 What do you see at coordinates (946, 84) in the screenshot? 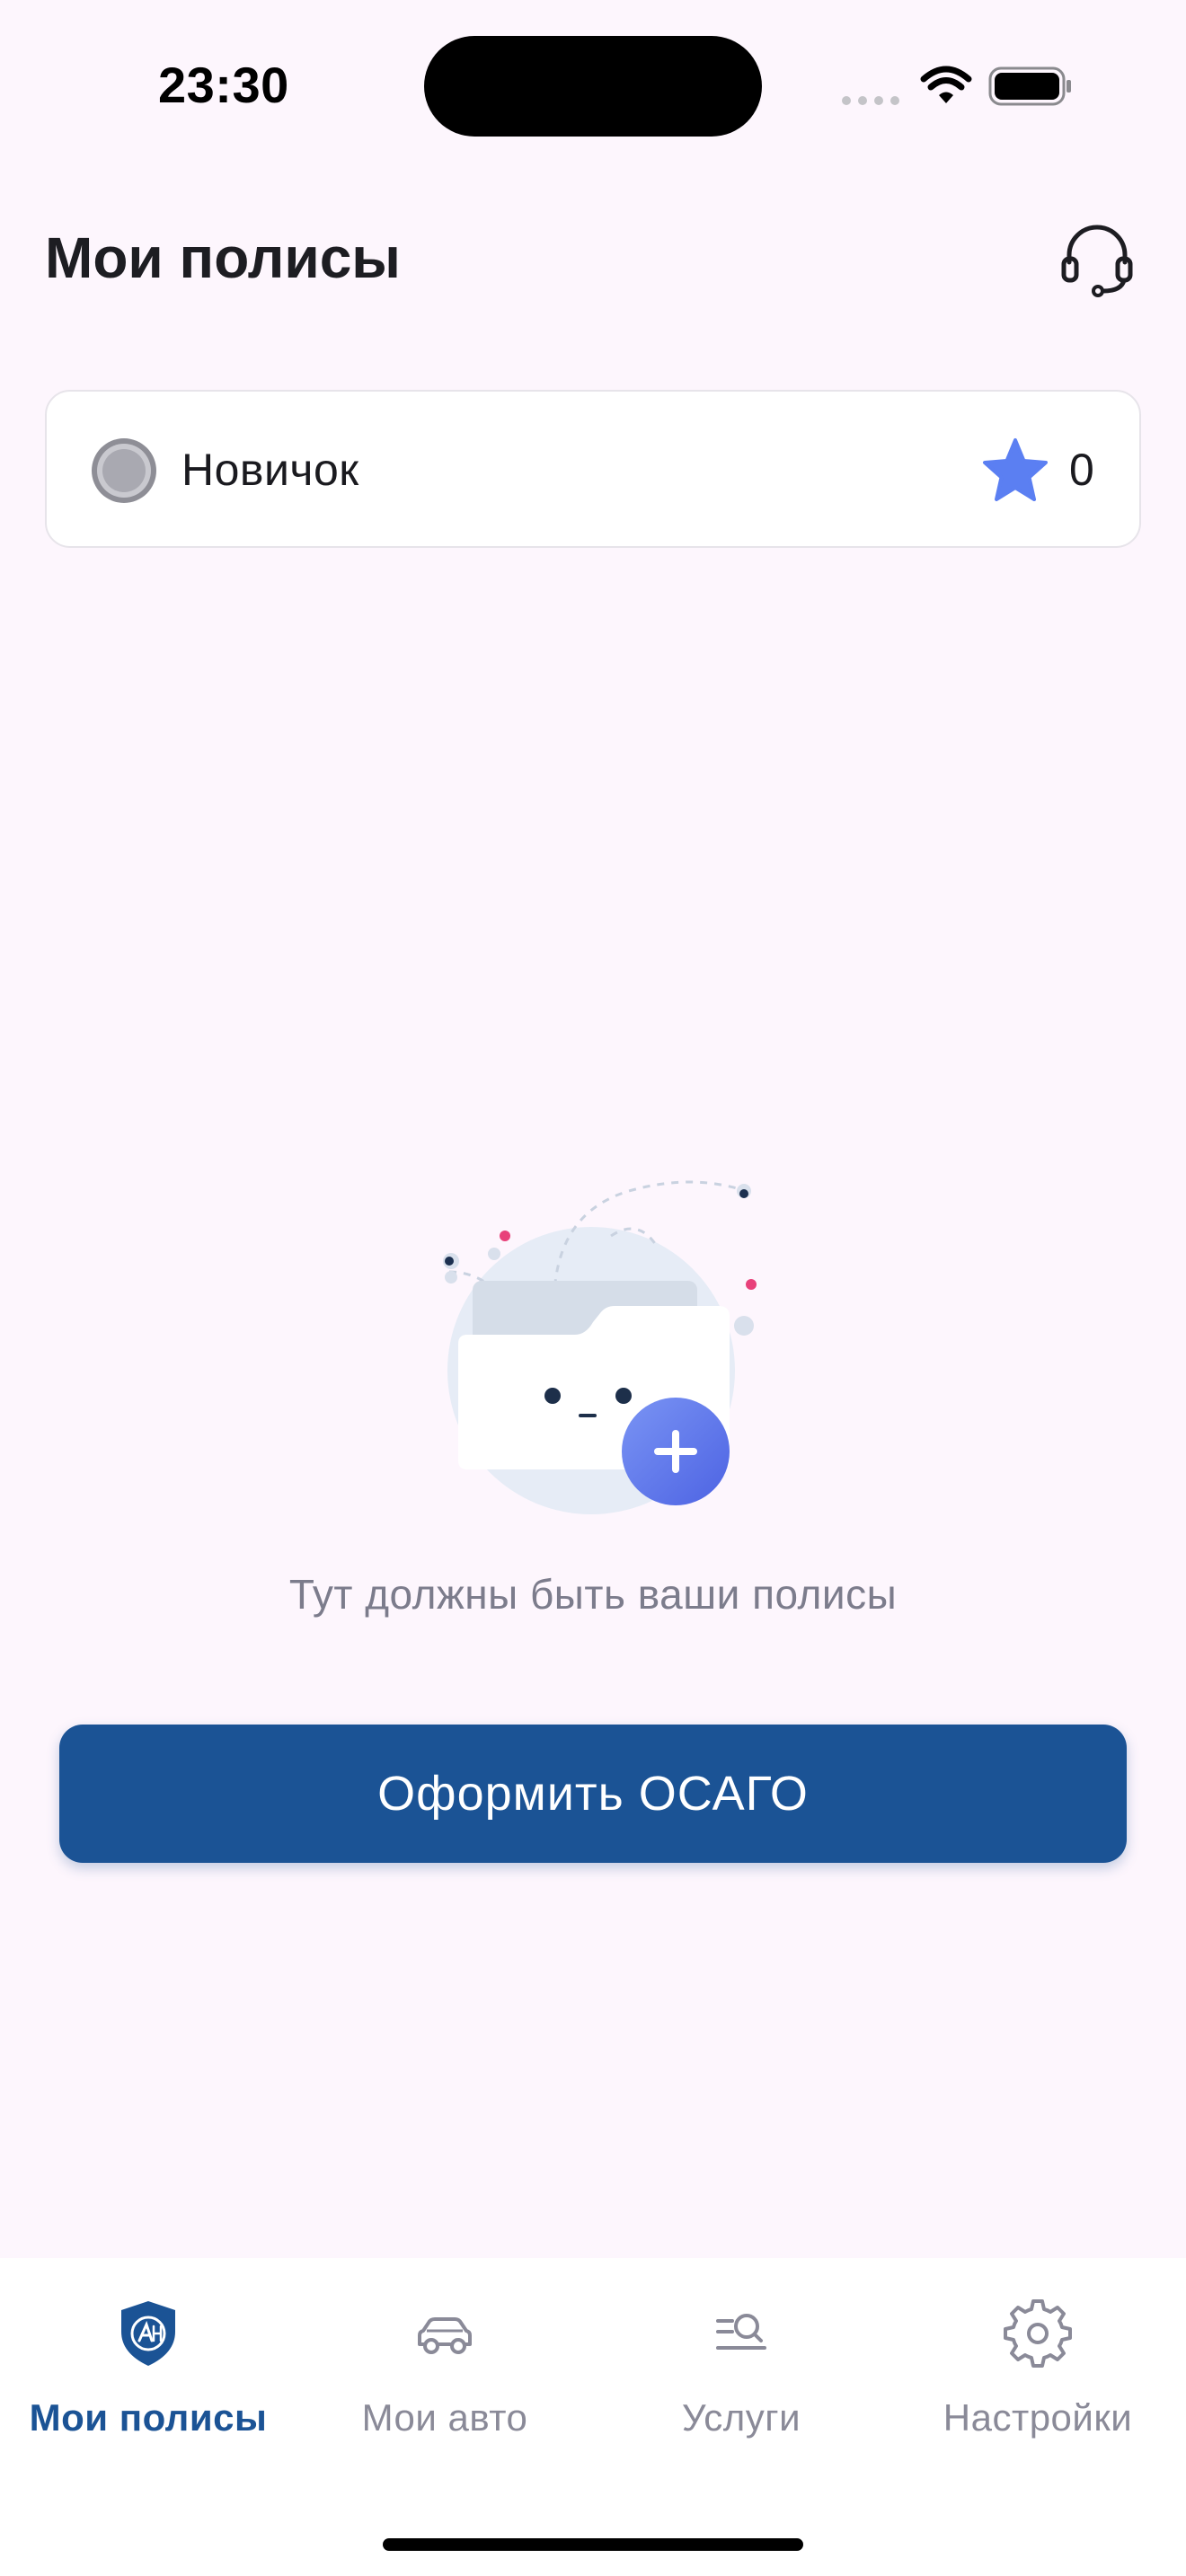
I see `wifi-icon` at bounding box center [946, 84].